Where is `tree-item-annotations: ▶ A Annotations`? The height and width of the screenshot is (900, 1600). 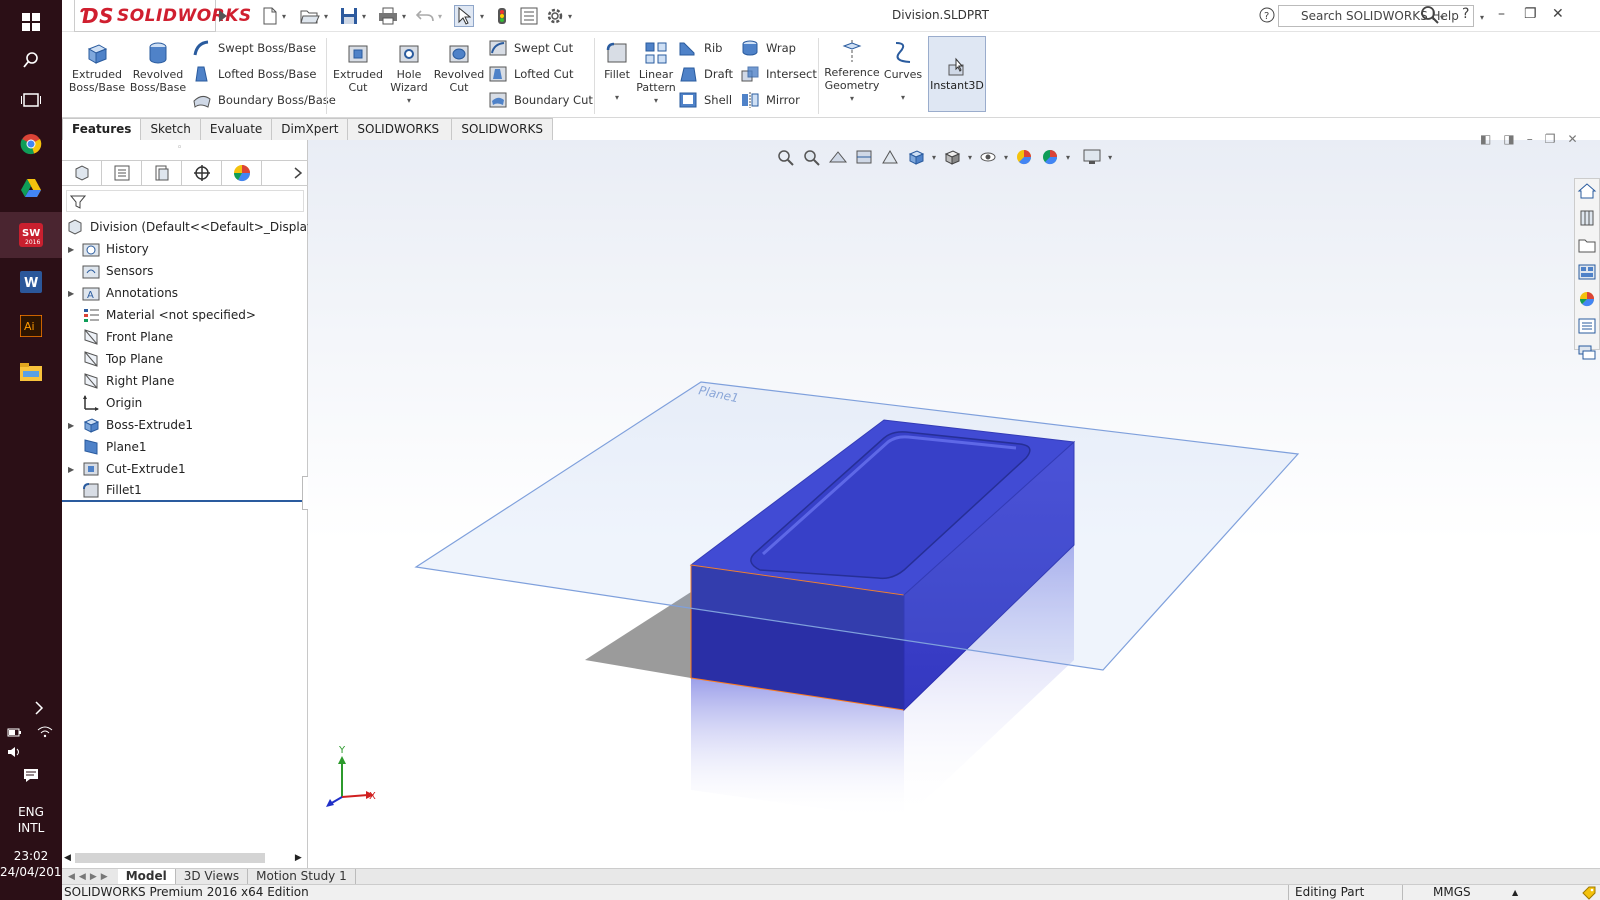
tree-item-annotations: ▶ A Annotations is located at coordinates (185, 293).